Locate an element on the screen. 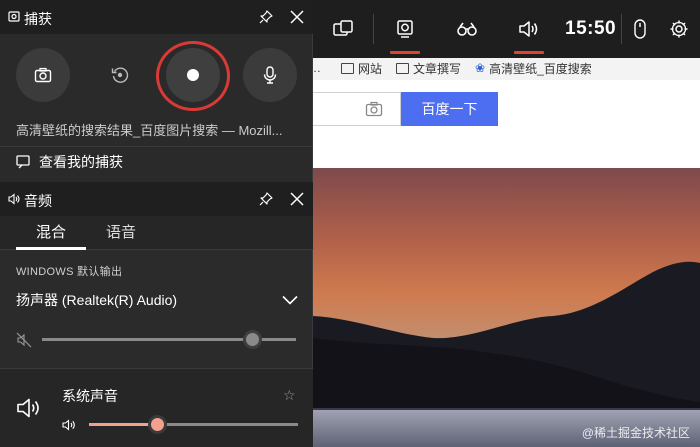  record-dot-icon is located at coordinates (193, 75).